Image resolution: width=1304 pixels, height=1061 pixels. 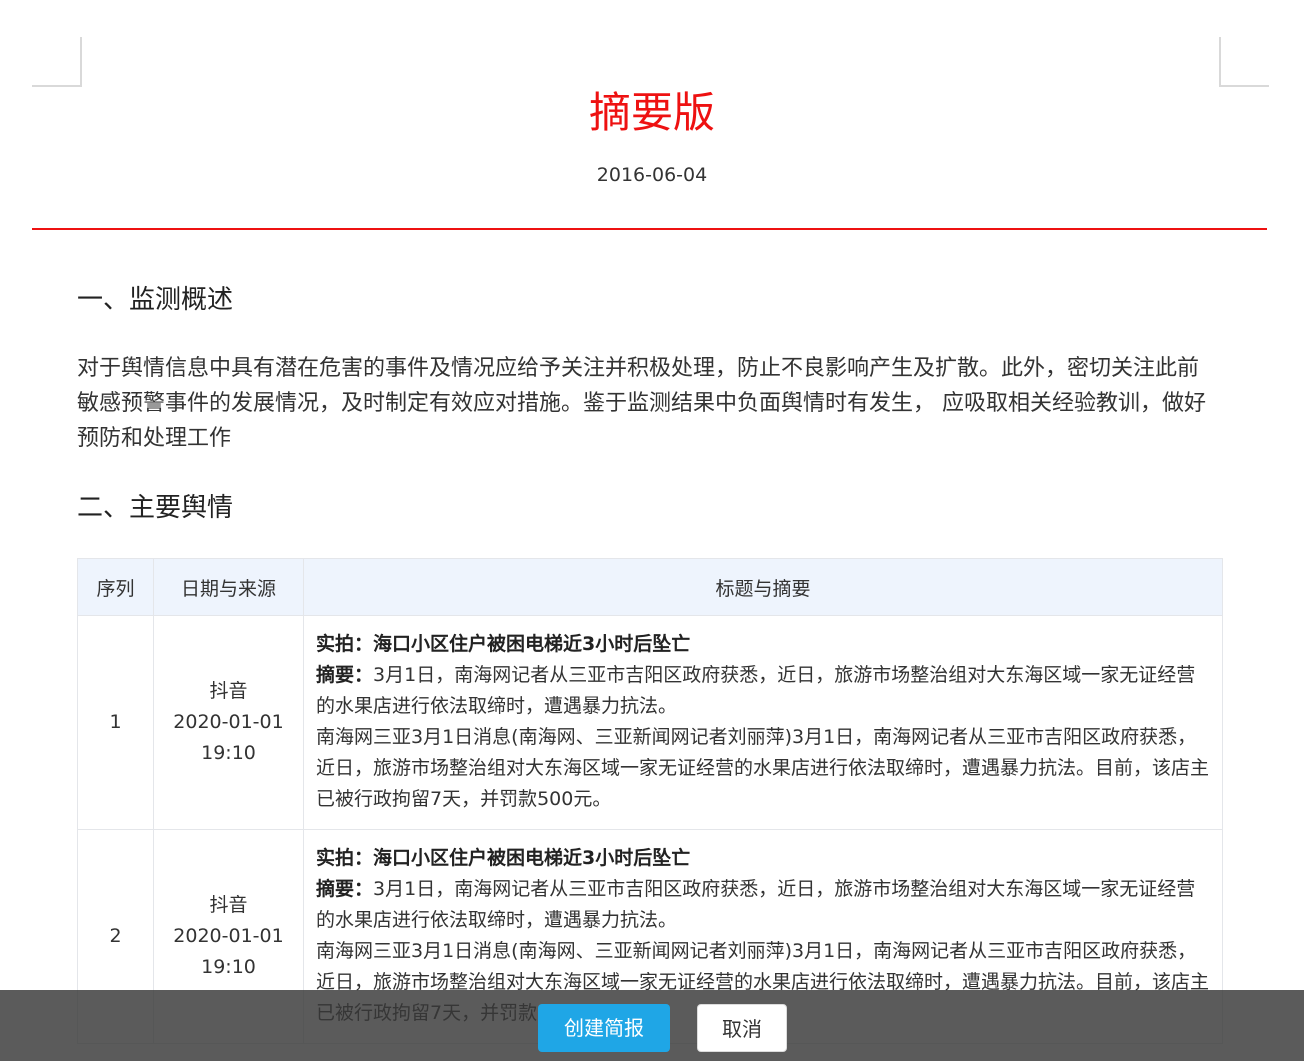 I want to click on row-date-source: 抖音 2020-01-01 19:10, so click(x=228, y=722).